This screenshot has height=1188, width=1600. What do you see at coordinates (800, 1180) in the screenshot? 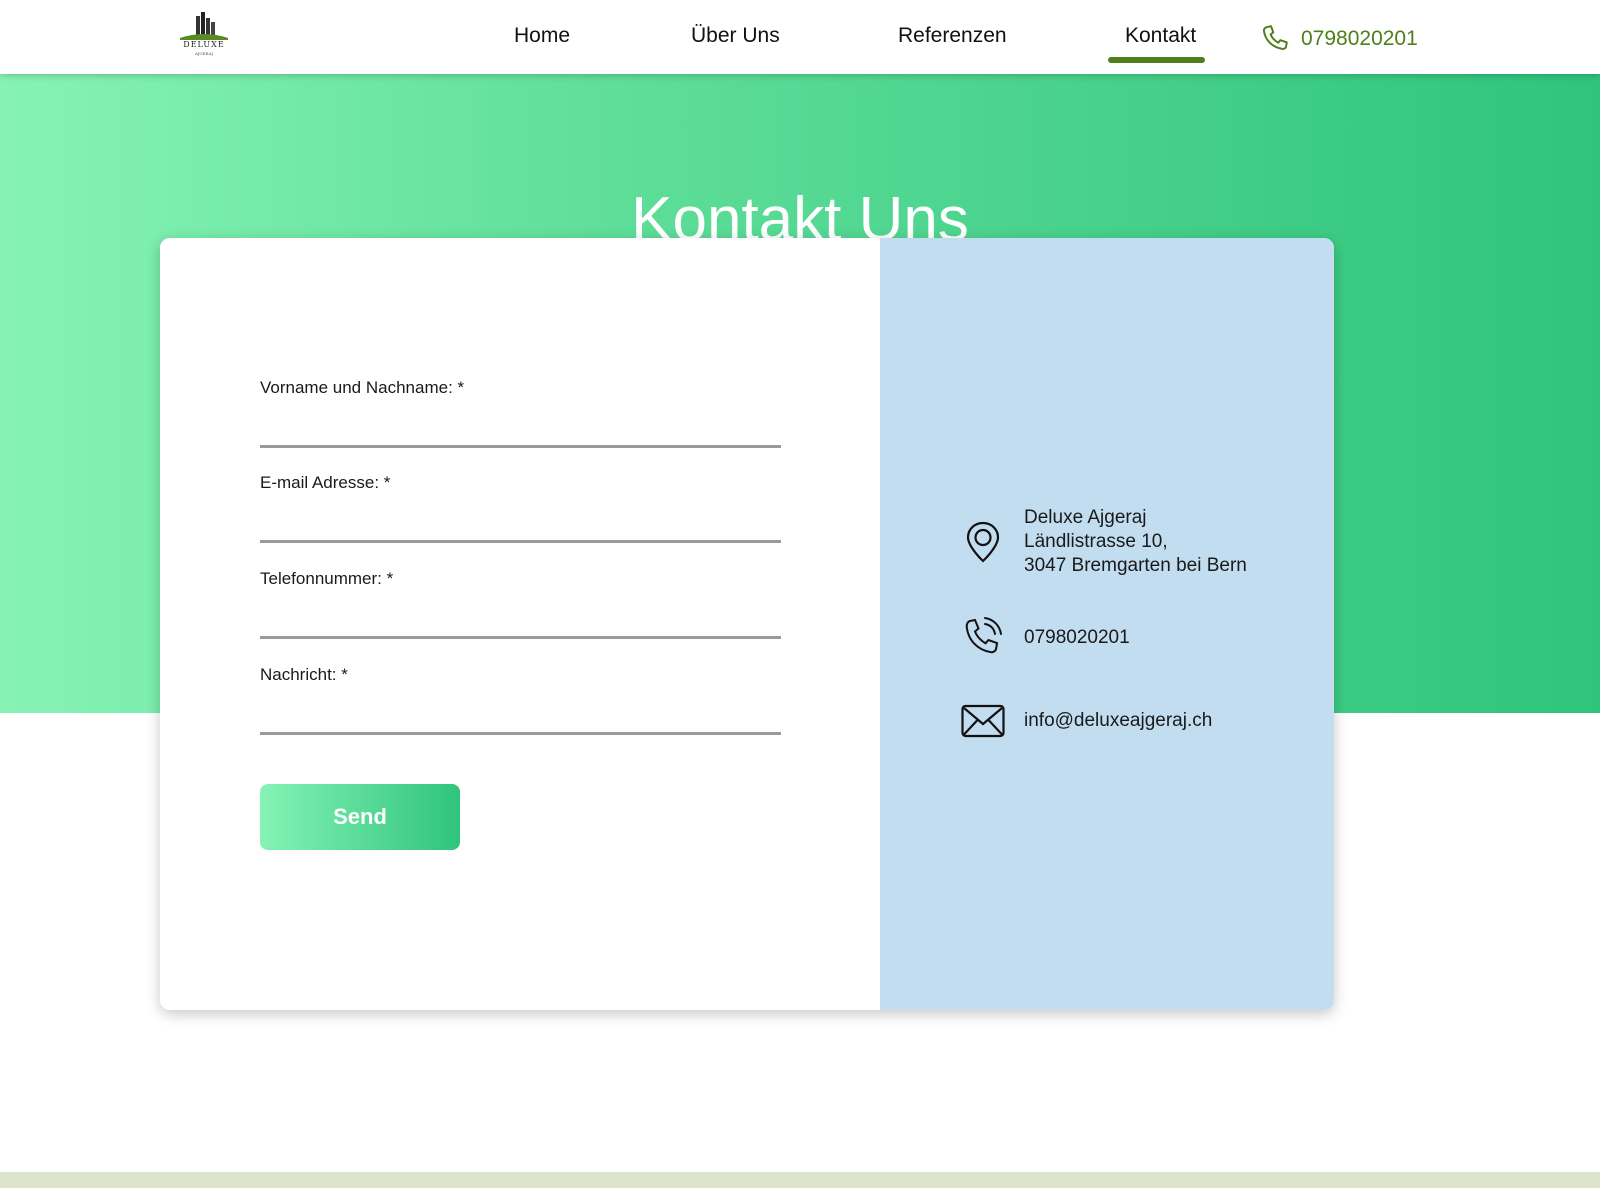
I see `footer-strip` at bounding box center [800, 1180].